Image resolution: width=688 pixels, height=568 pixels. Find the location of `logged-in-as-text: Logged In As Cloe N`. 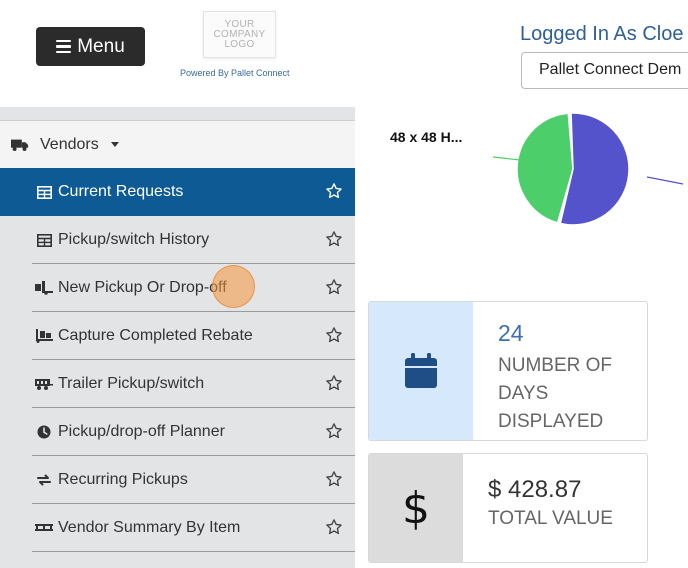

logged-in-as-text: Logged In As Cloe N is located at coordinates (604, 34).